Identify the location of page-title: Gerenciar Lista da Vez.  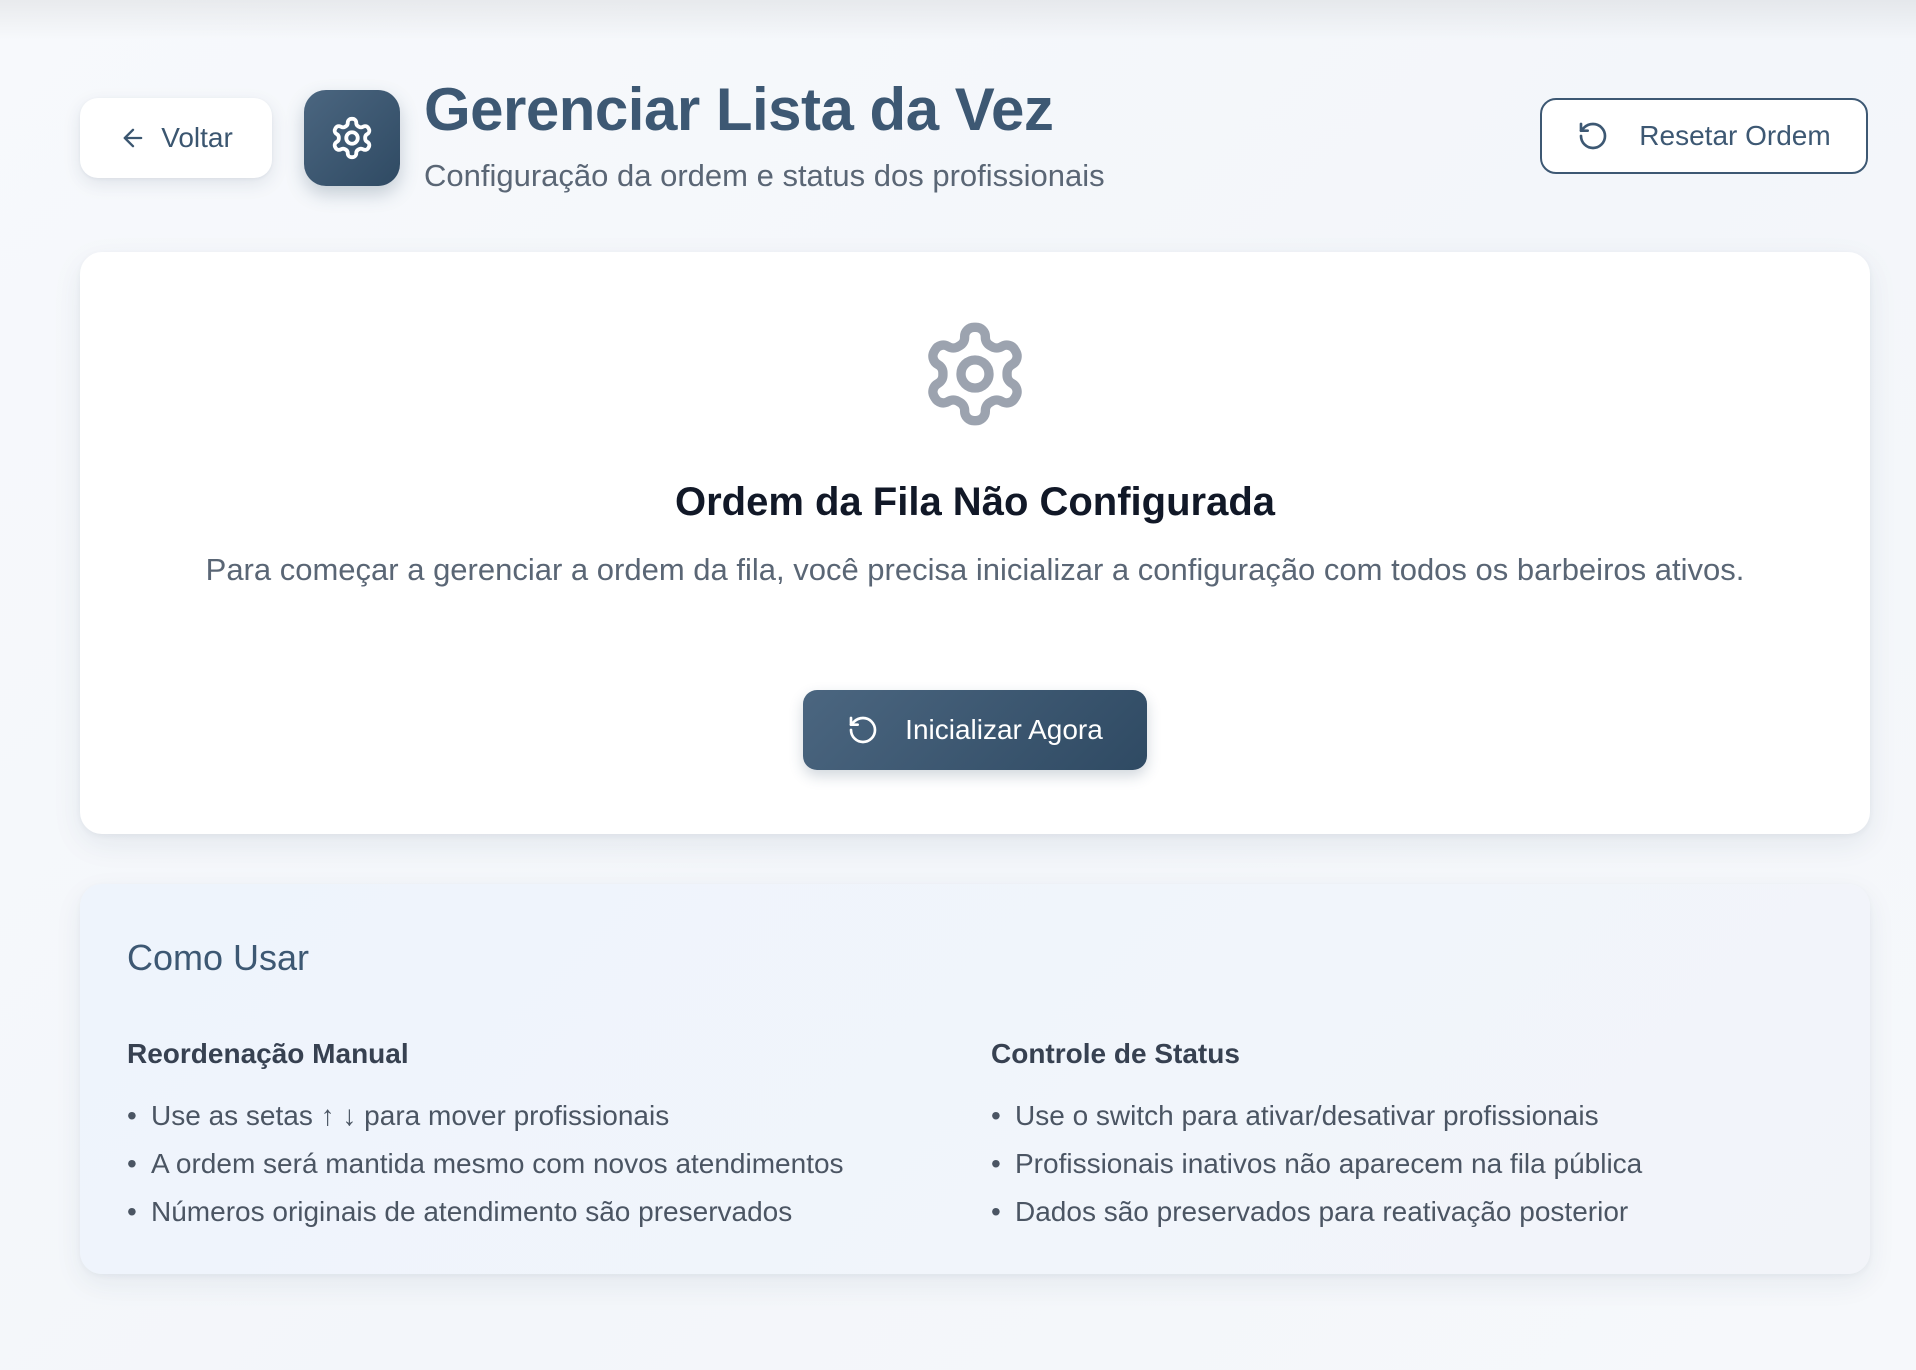
(739, 109).